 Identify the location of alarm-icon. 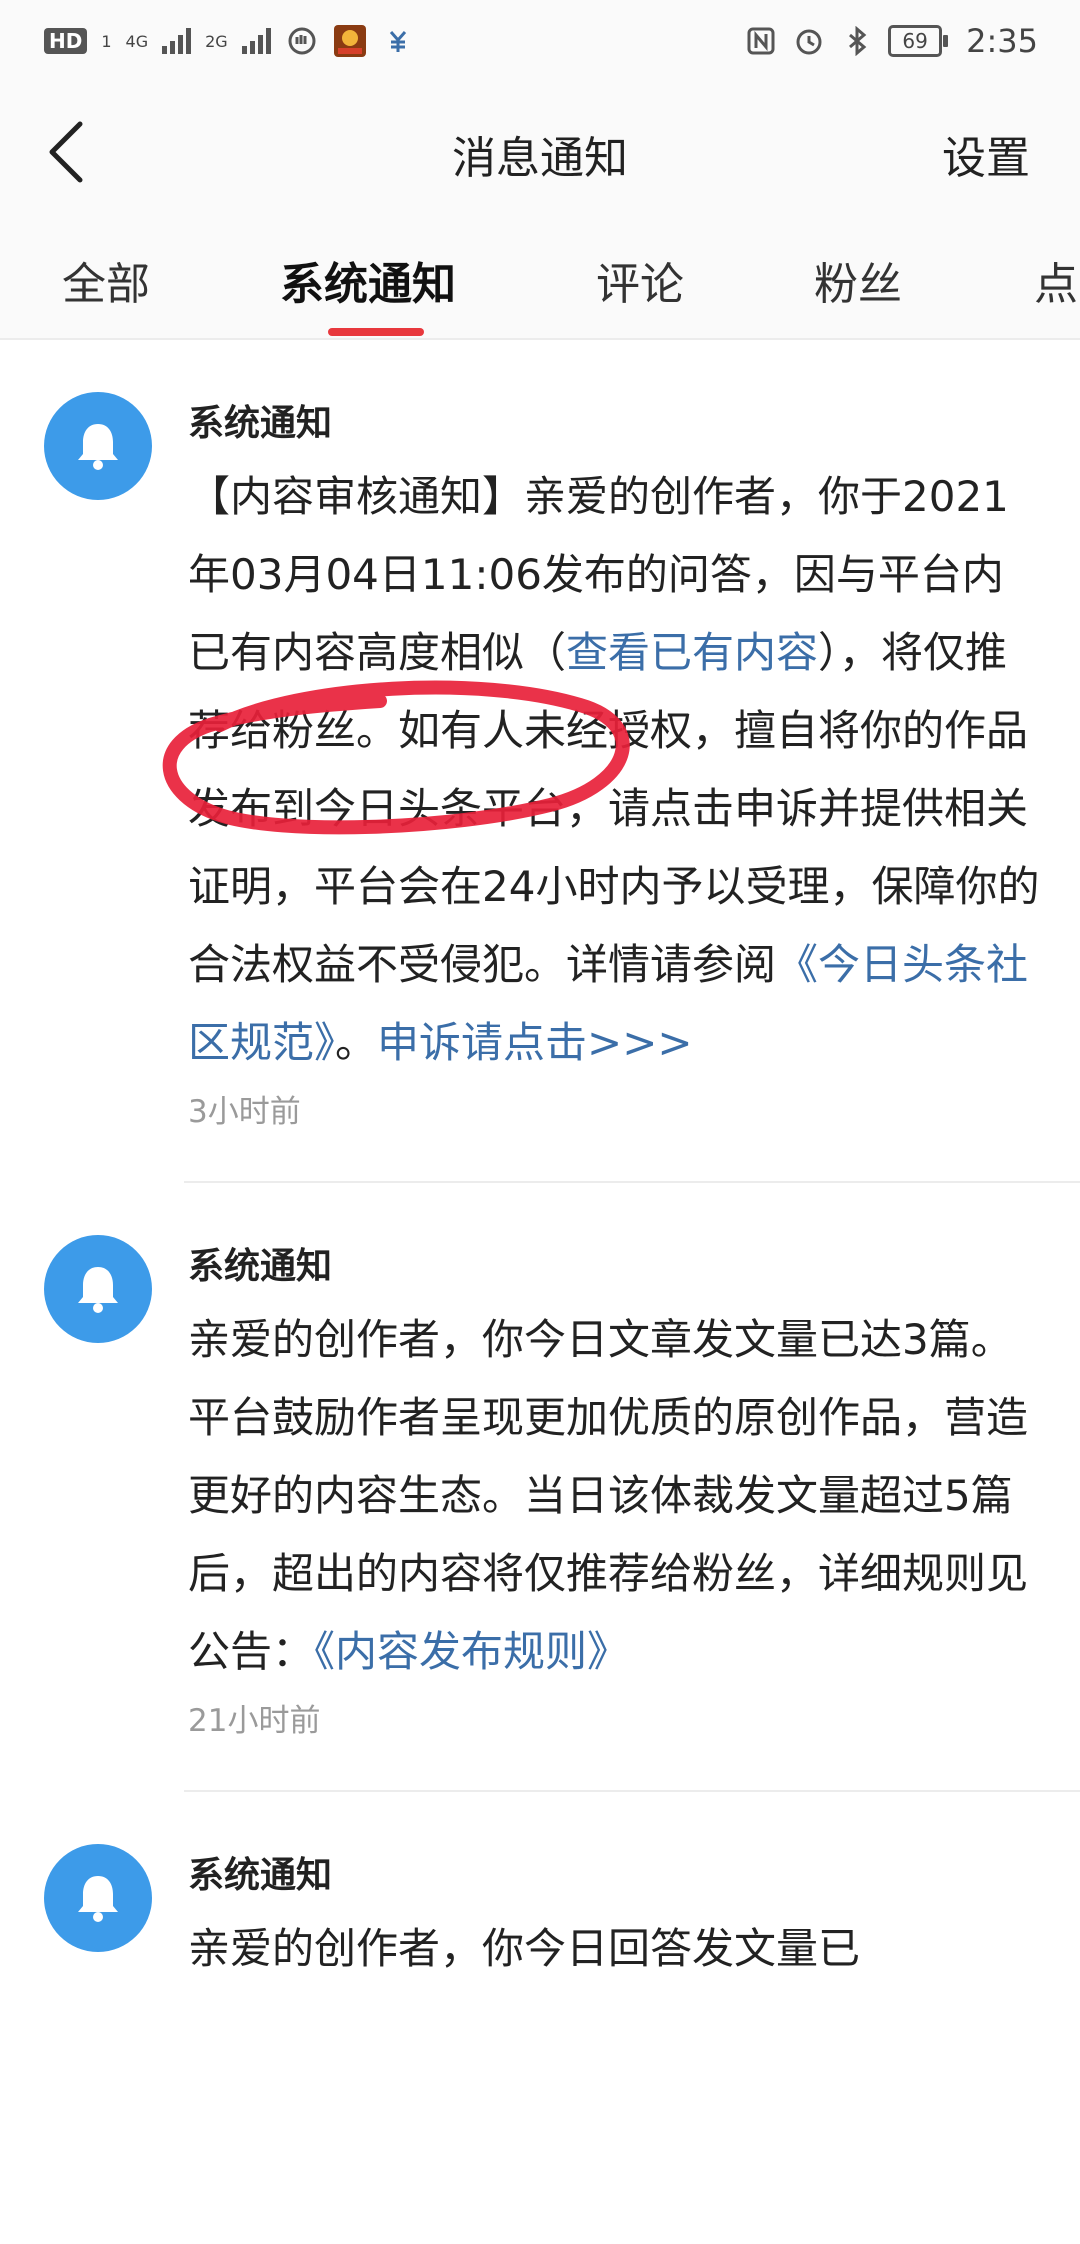
(809, 41).